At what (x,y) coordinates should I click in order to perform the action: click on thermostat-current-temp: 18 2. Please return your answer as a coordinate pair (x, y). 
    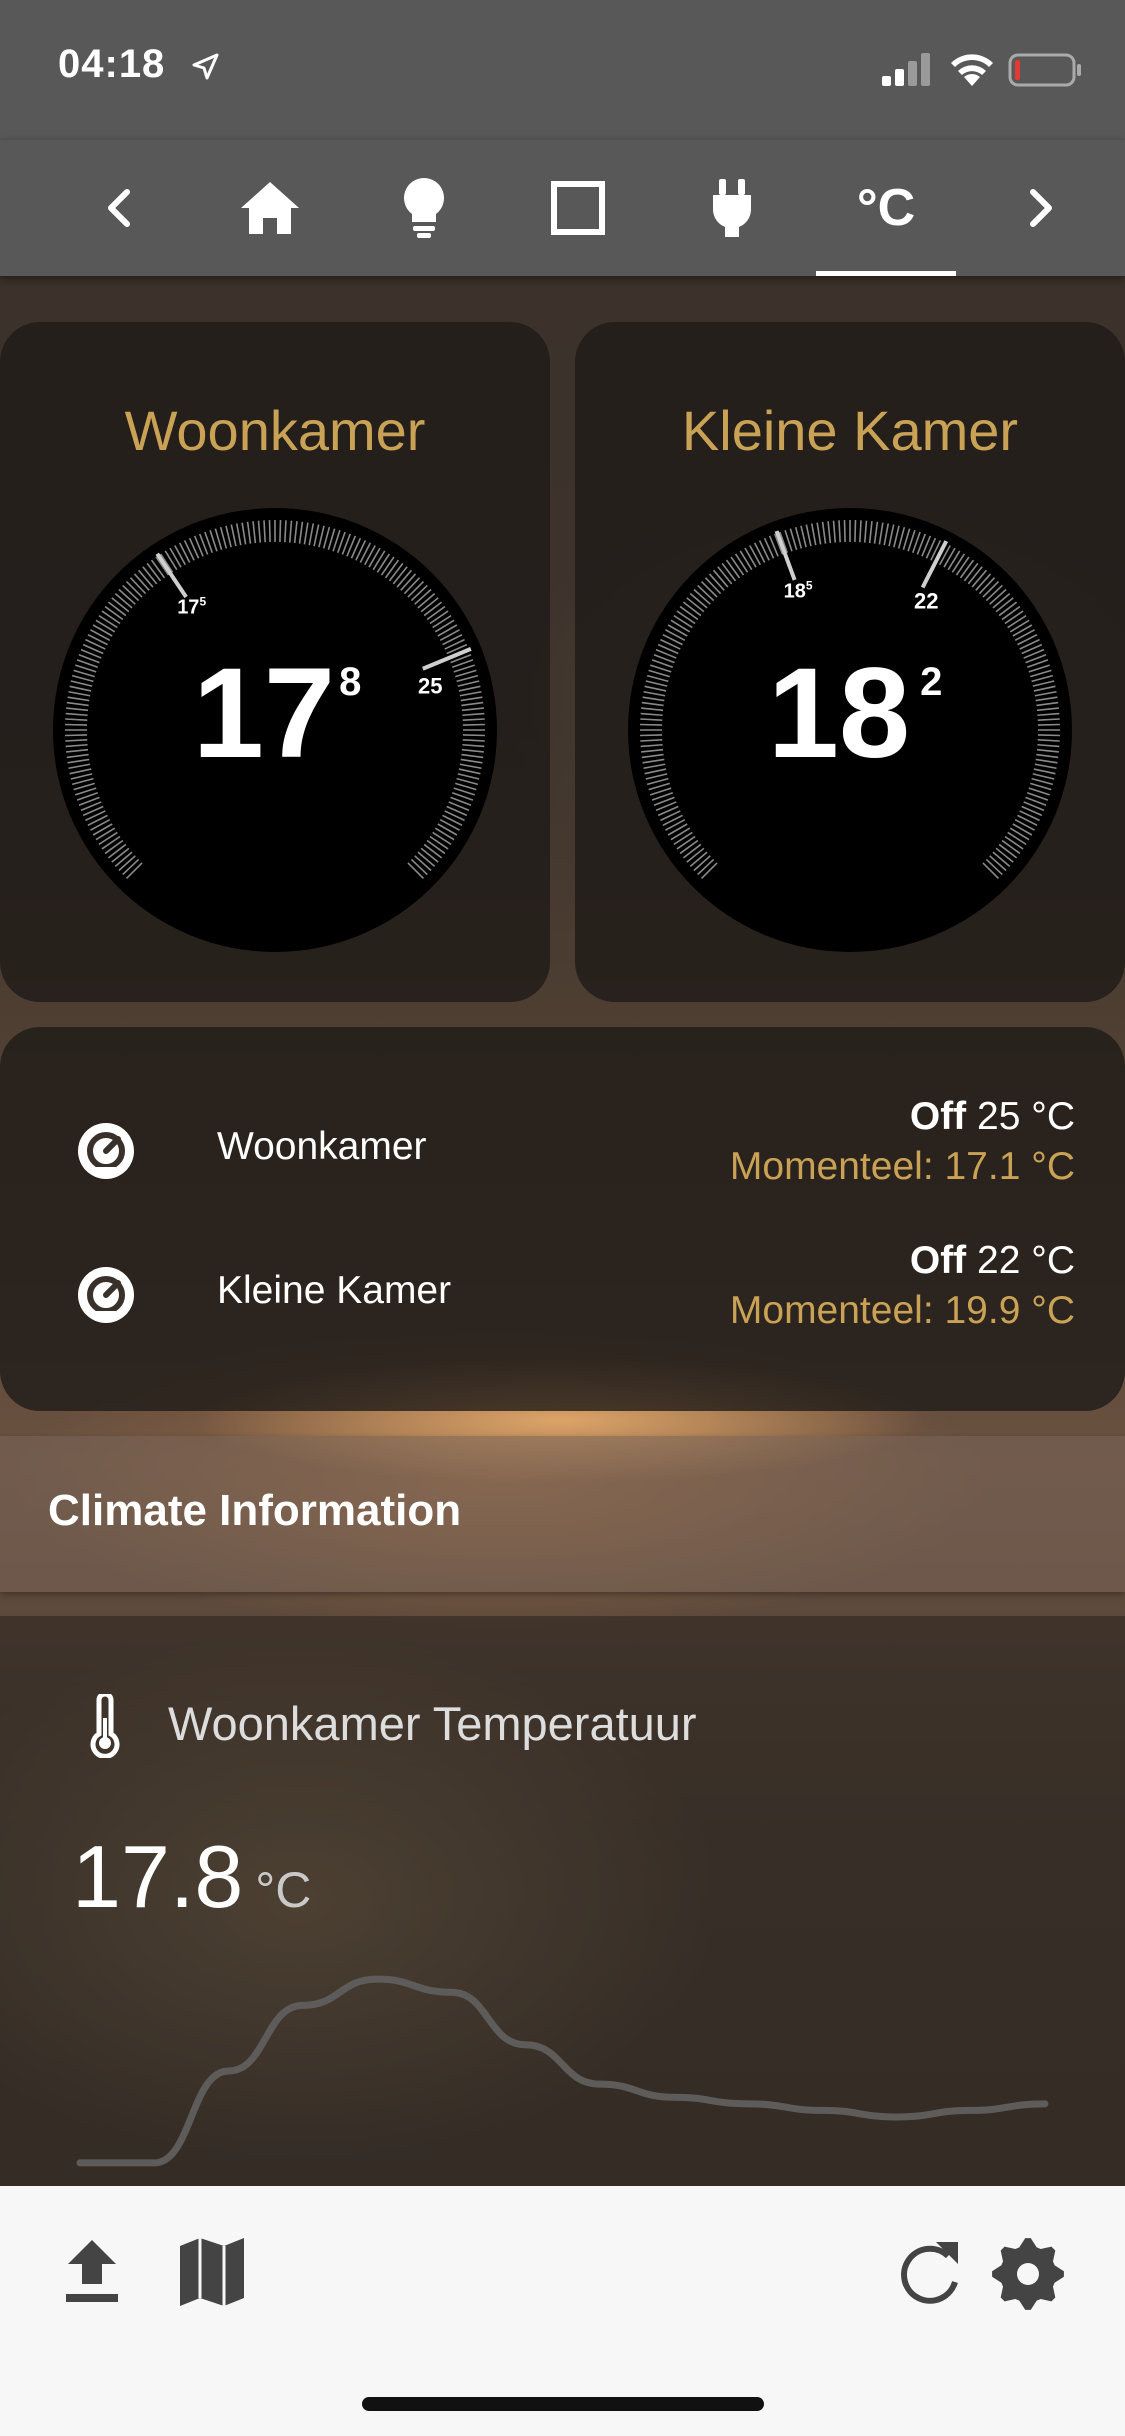
    Looking at the image, I should click on (850, 713).